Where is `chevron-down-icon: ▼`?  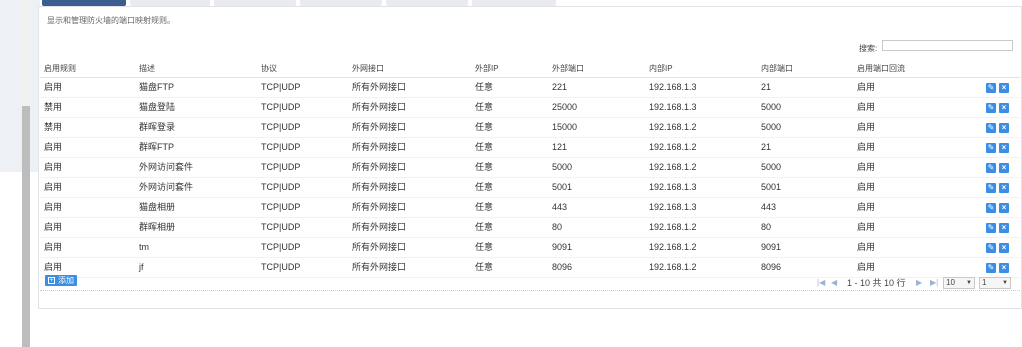
chevron-down-icon: ▼ is located at coordinates (969, 283).